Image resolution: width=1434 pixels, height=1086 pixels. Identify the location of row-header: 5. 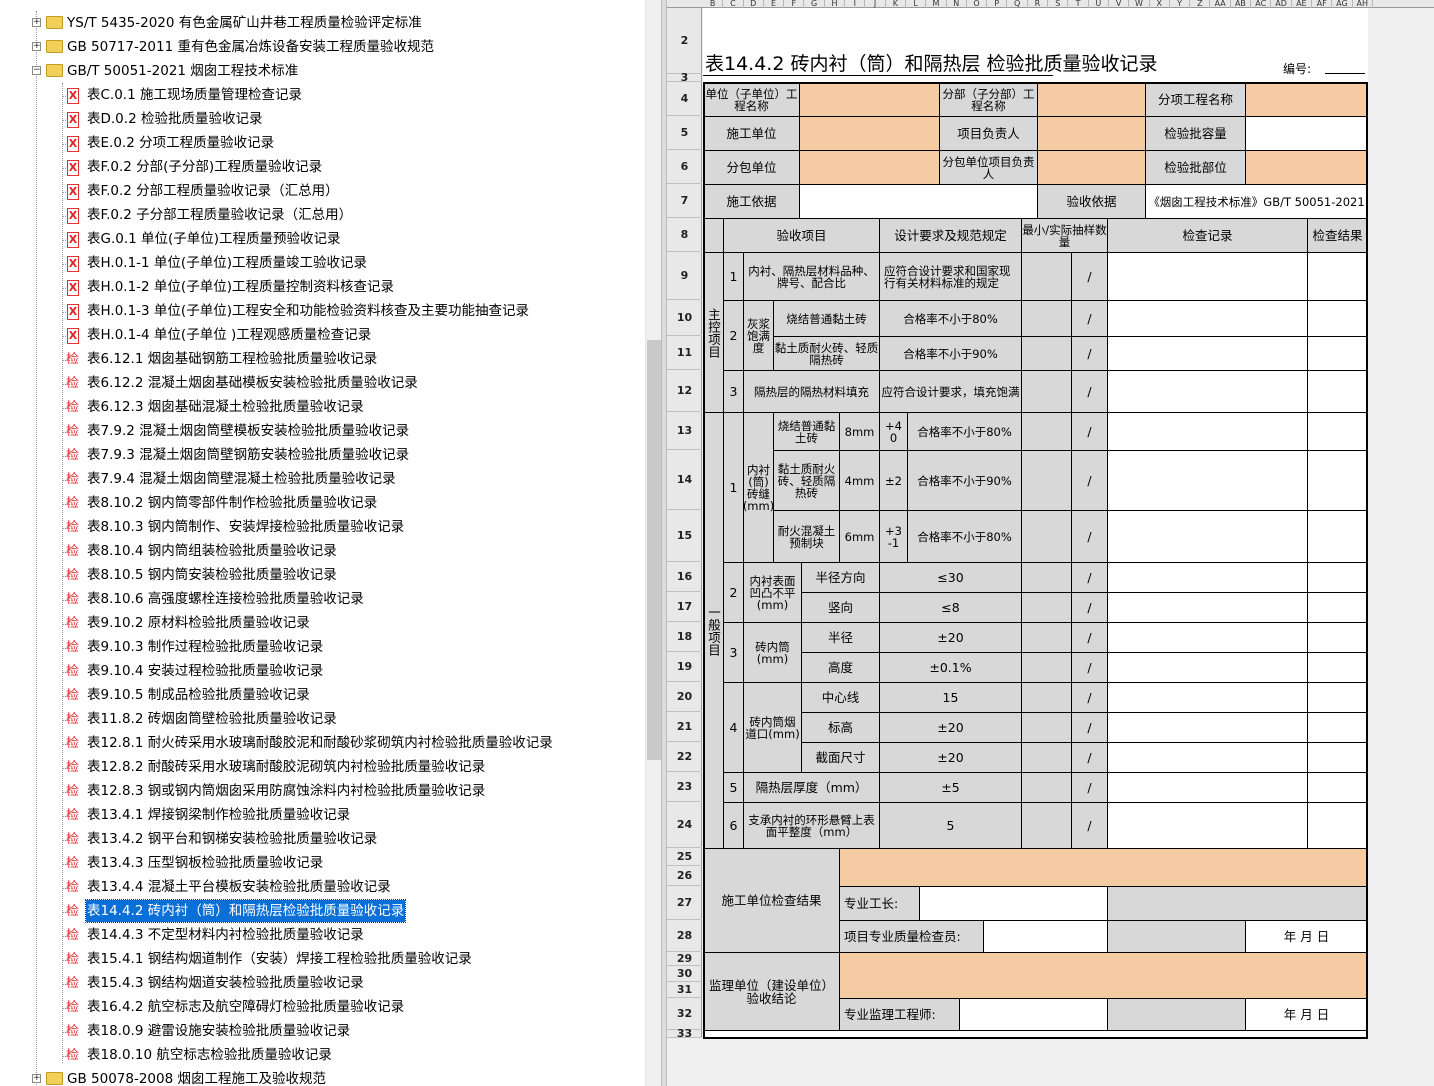
(684, 133).